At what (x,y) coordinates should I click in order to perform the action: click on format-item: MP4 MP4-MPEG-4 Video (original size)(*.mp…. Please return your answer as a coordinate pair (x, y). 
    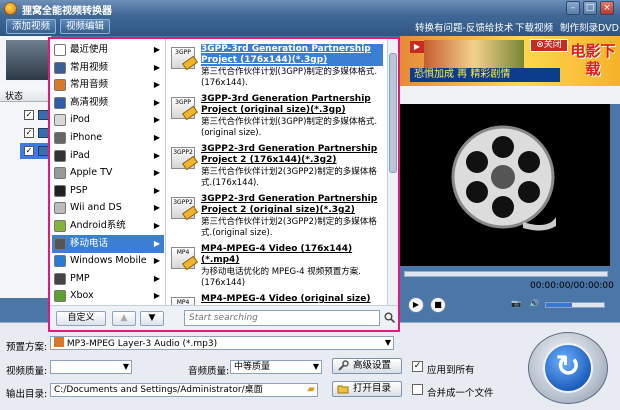
    Looking at the image, I should click on (276, 298).